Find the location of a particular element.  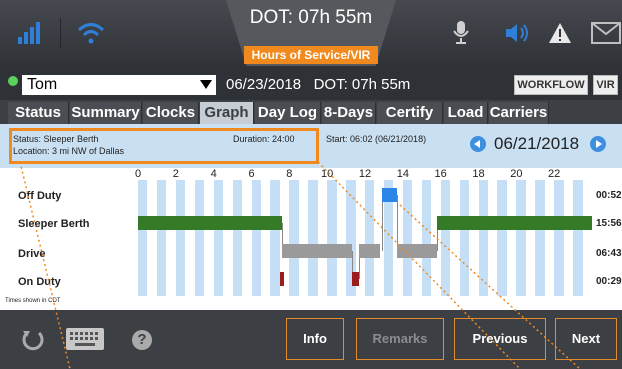

tab-status: Status is located at coordinates (38, 113).